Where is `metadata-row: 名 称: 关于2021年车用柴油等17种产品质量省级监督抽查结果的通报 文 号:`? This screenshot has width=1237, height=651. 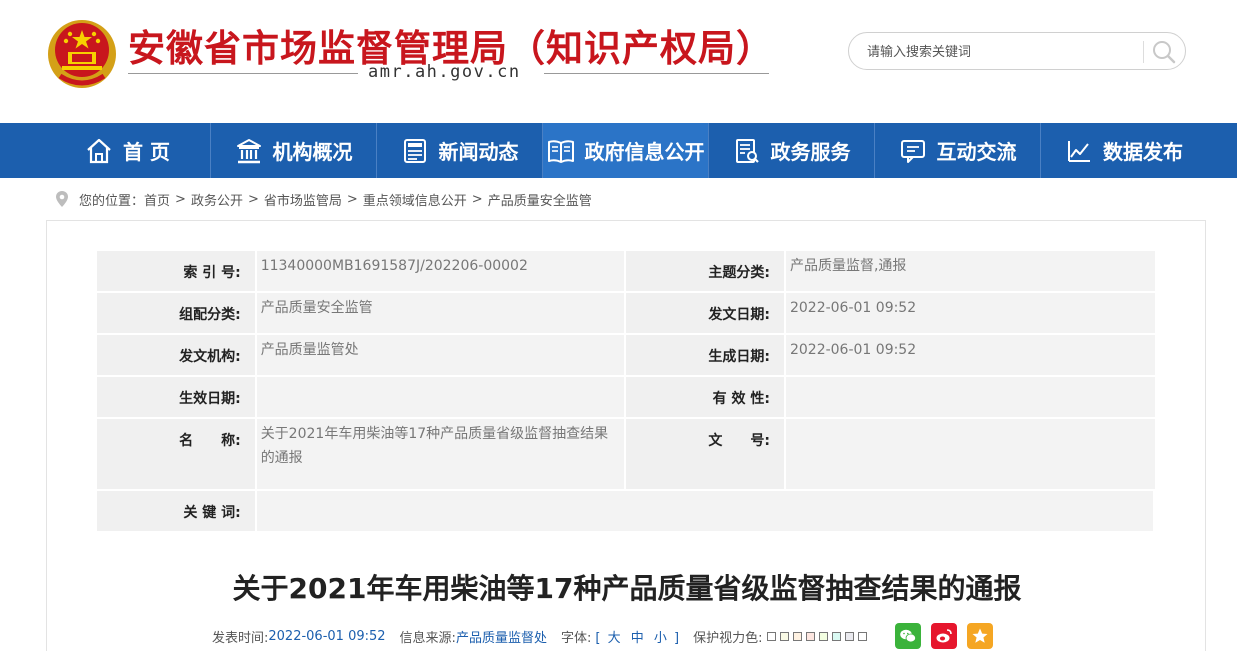 metadata-row: 名 称: 关于2021年车用柴油等17种产品质量省级监督抽查结果的通报 文 号: is located at coordinates (626, 455).